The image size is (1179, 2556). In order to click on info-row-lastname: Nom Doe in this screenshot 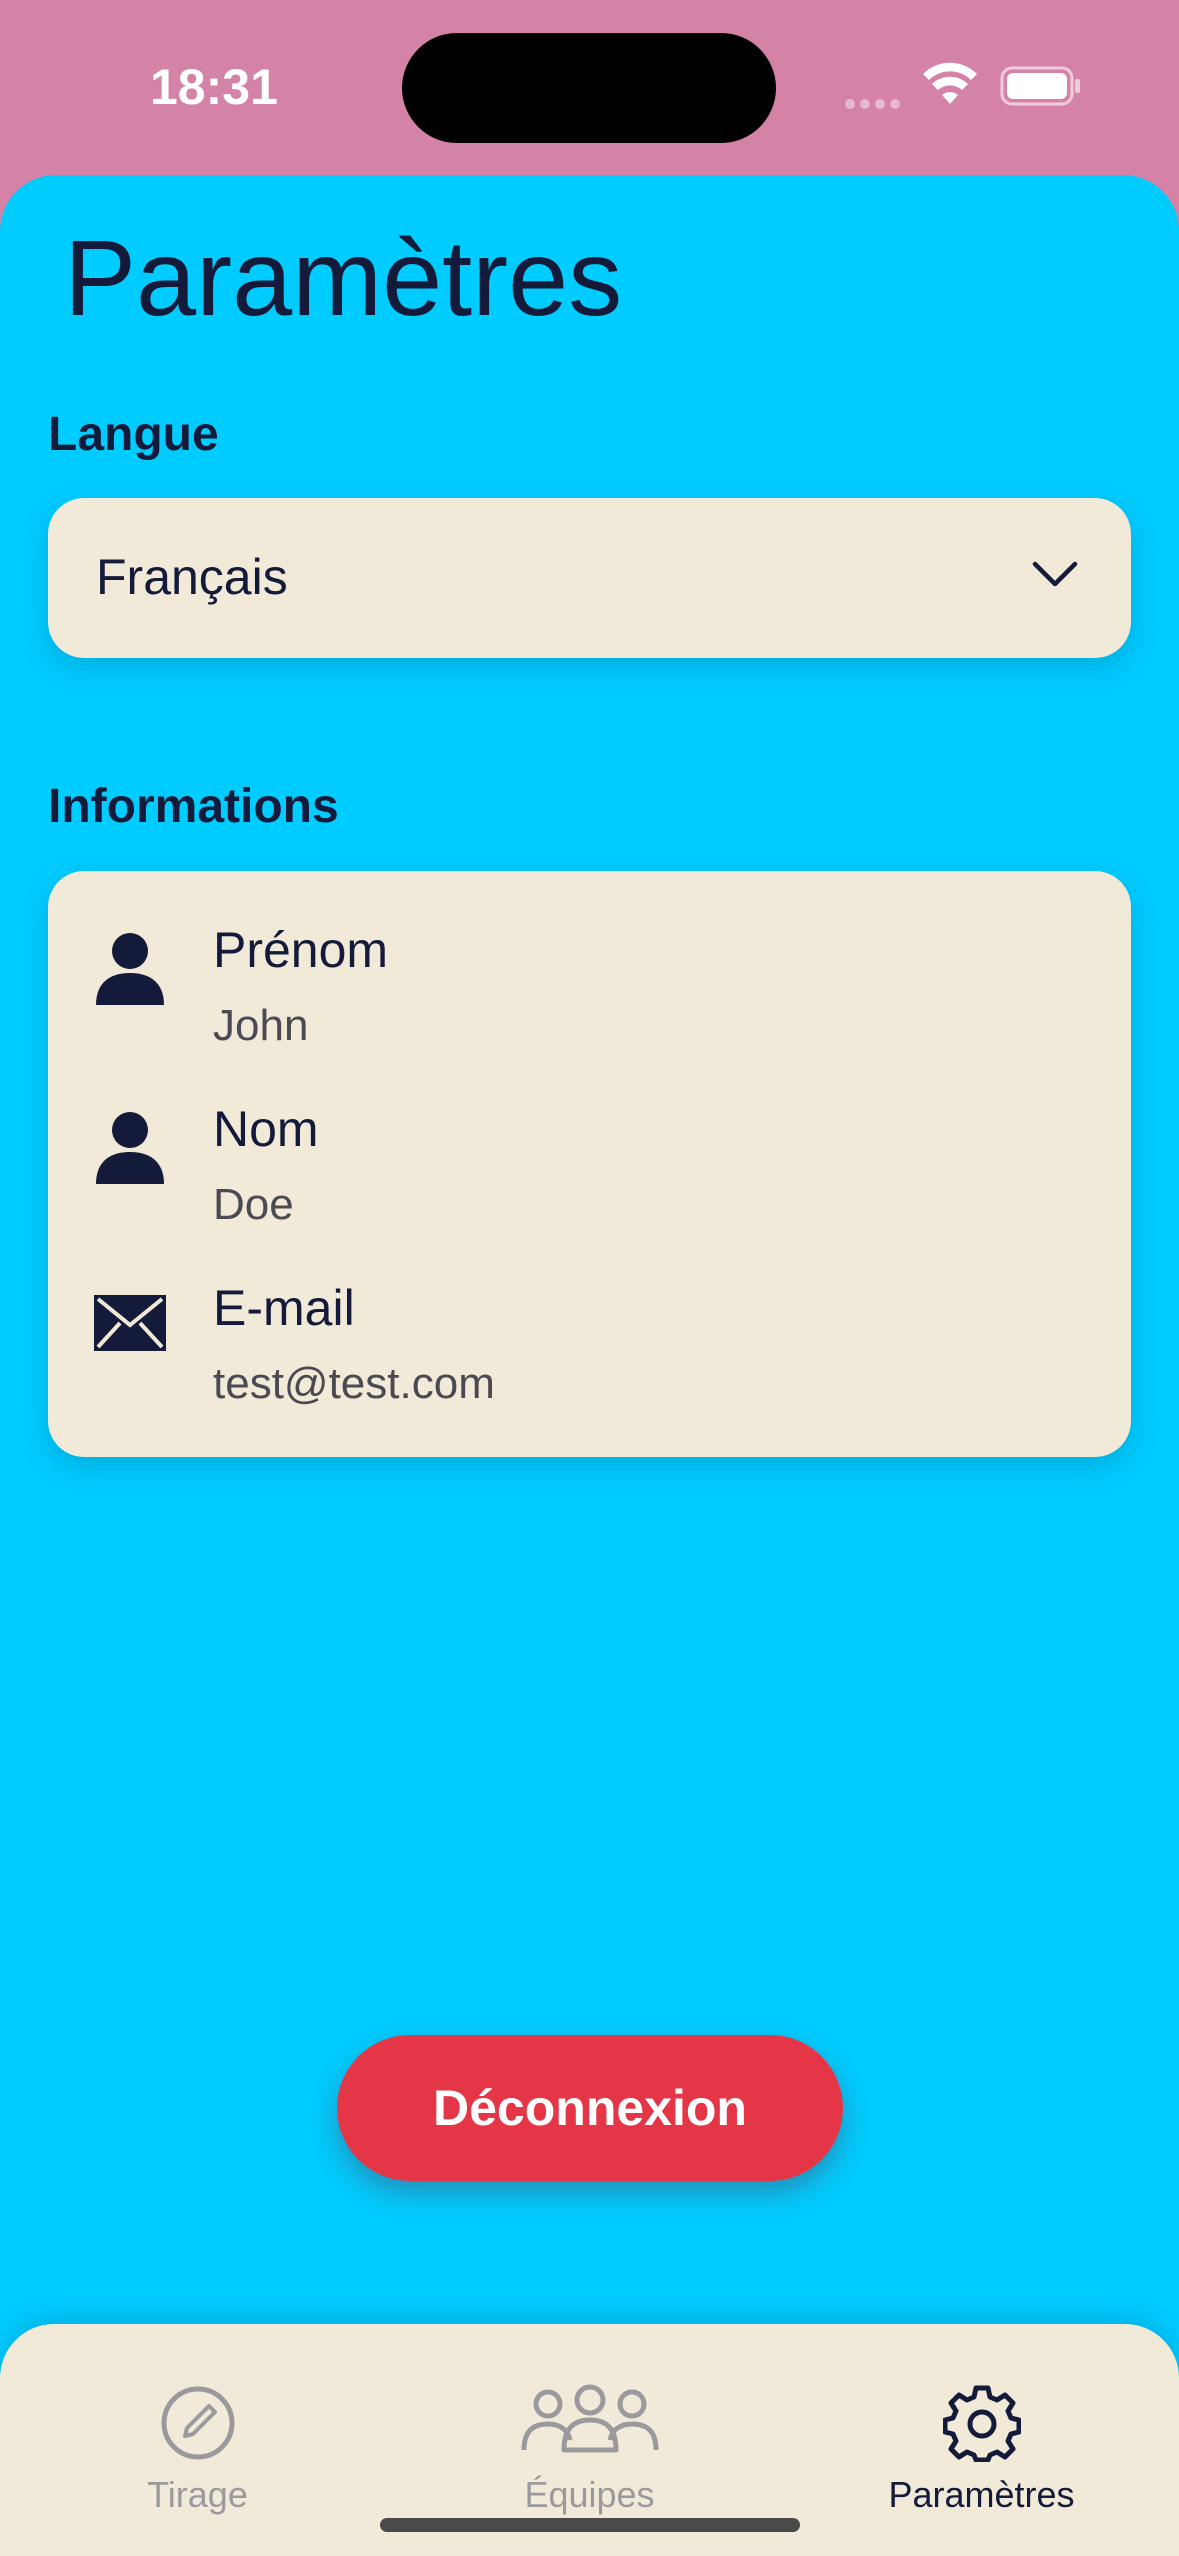, I will do `click(589, 1175)`.